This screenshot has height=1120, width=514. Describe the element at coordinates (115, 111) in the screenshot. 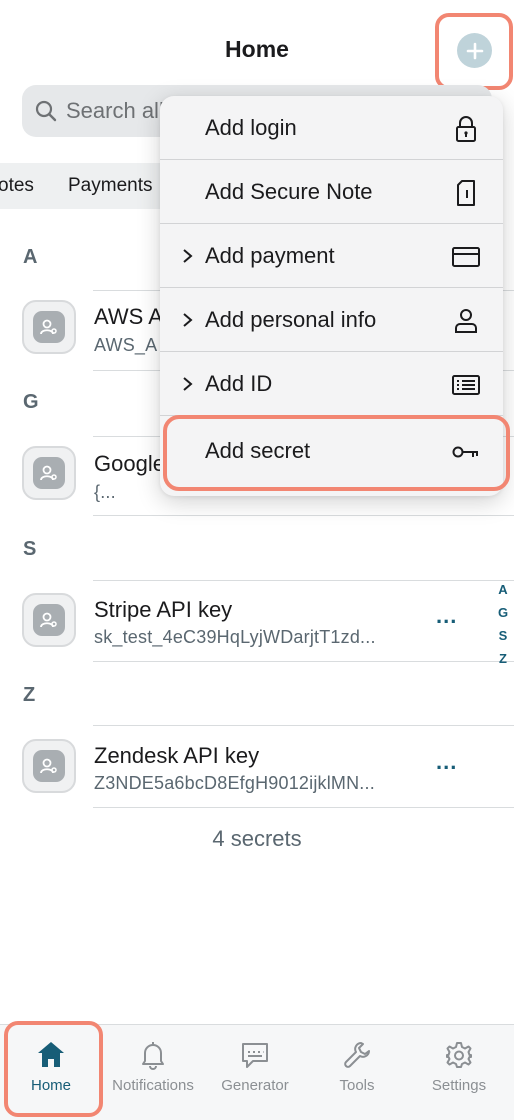

I see `search-input: Search all` at that location.